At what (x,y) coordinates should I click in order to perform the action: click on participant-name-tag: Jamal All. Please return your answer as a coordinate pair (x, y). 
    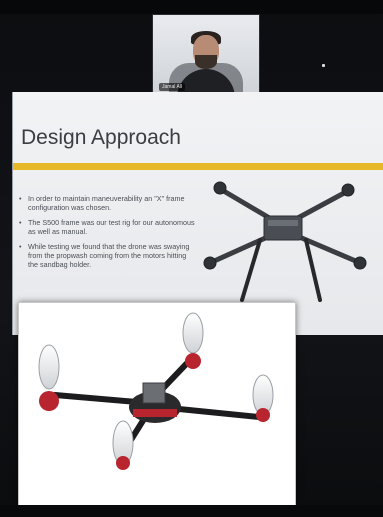
    Looking at the image, I should click on (172, 87).